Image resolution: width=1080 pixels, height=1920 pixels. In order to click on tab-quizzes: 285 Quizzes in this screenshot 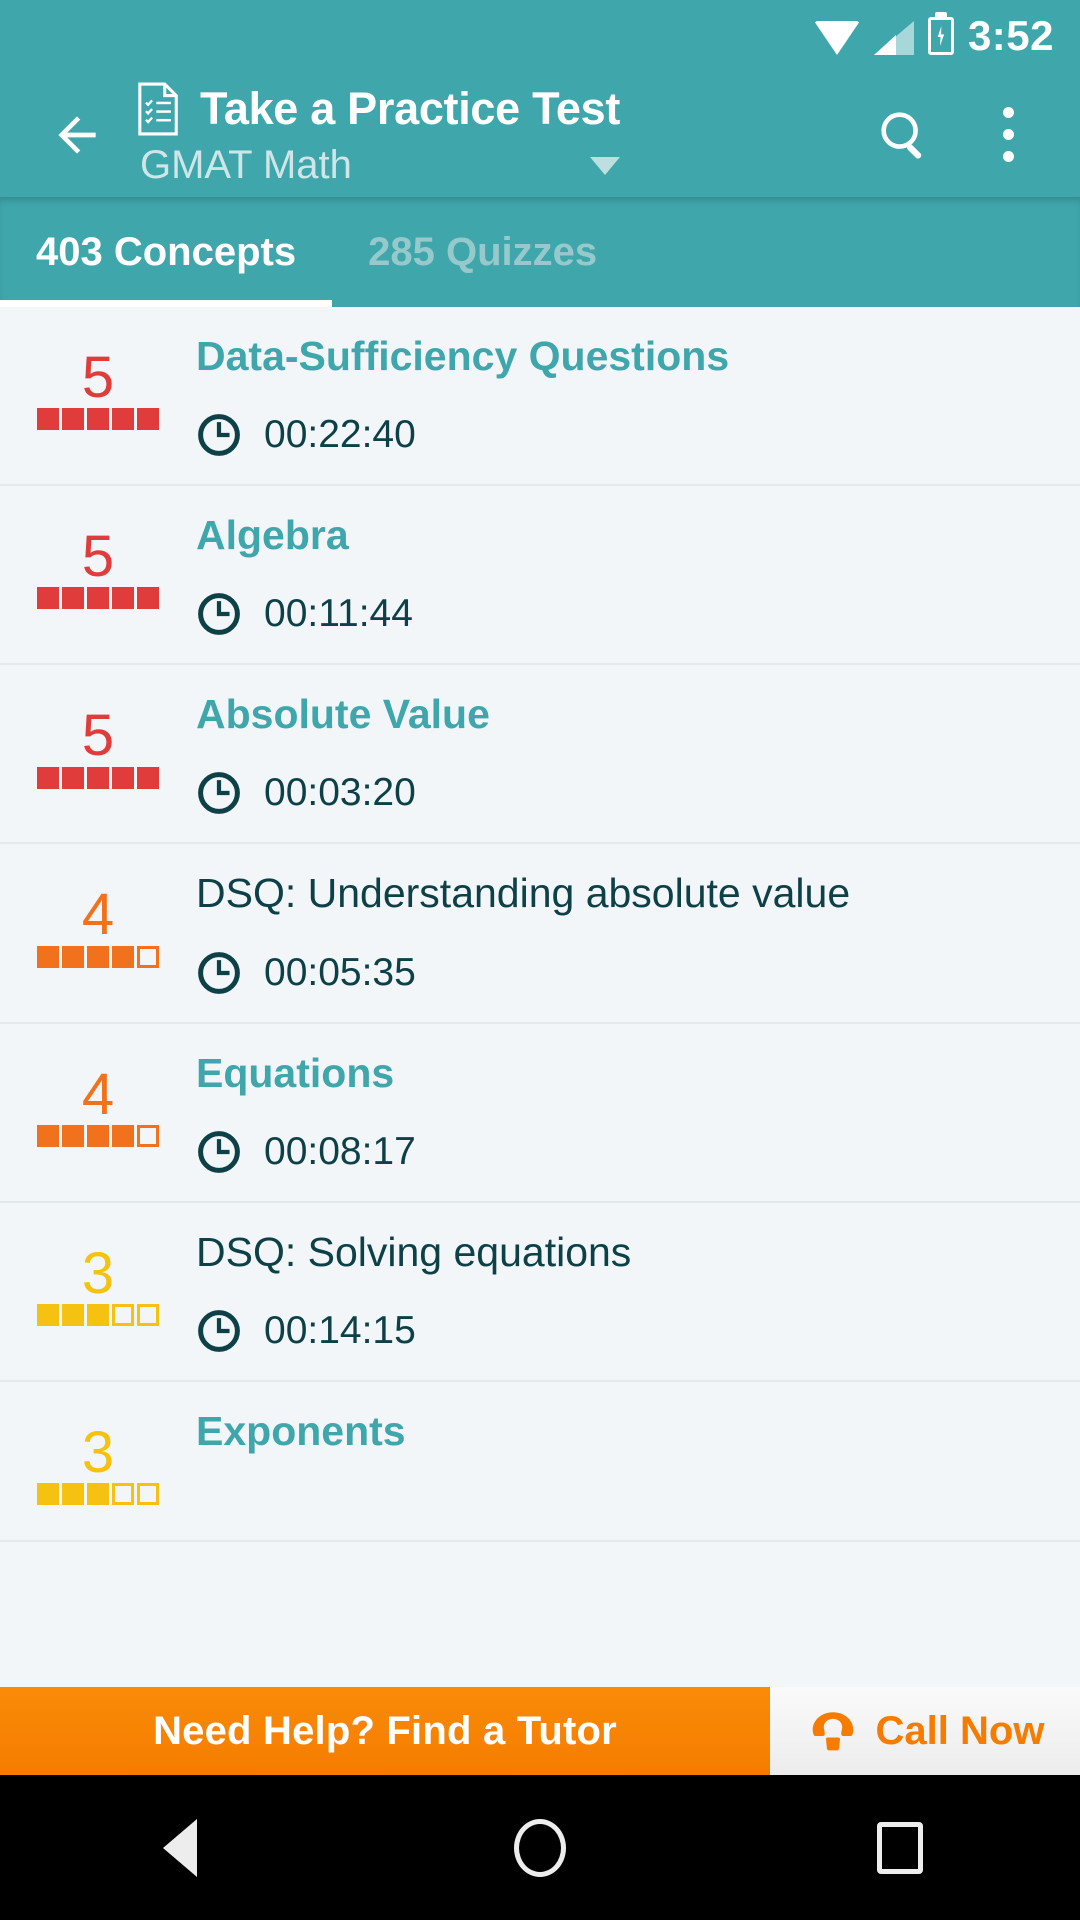, I will do `click(482, 252)`.